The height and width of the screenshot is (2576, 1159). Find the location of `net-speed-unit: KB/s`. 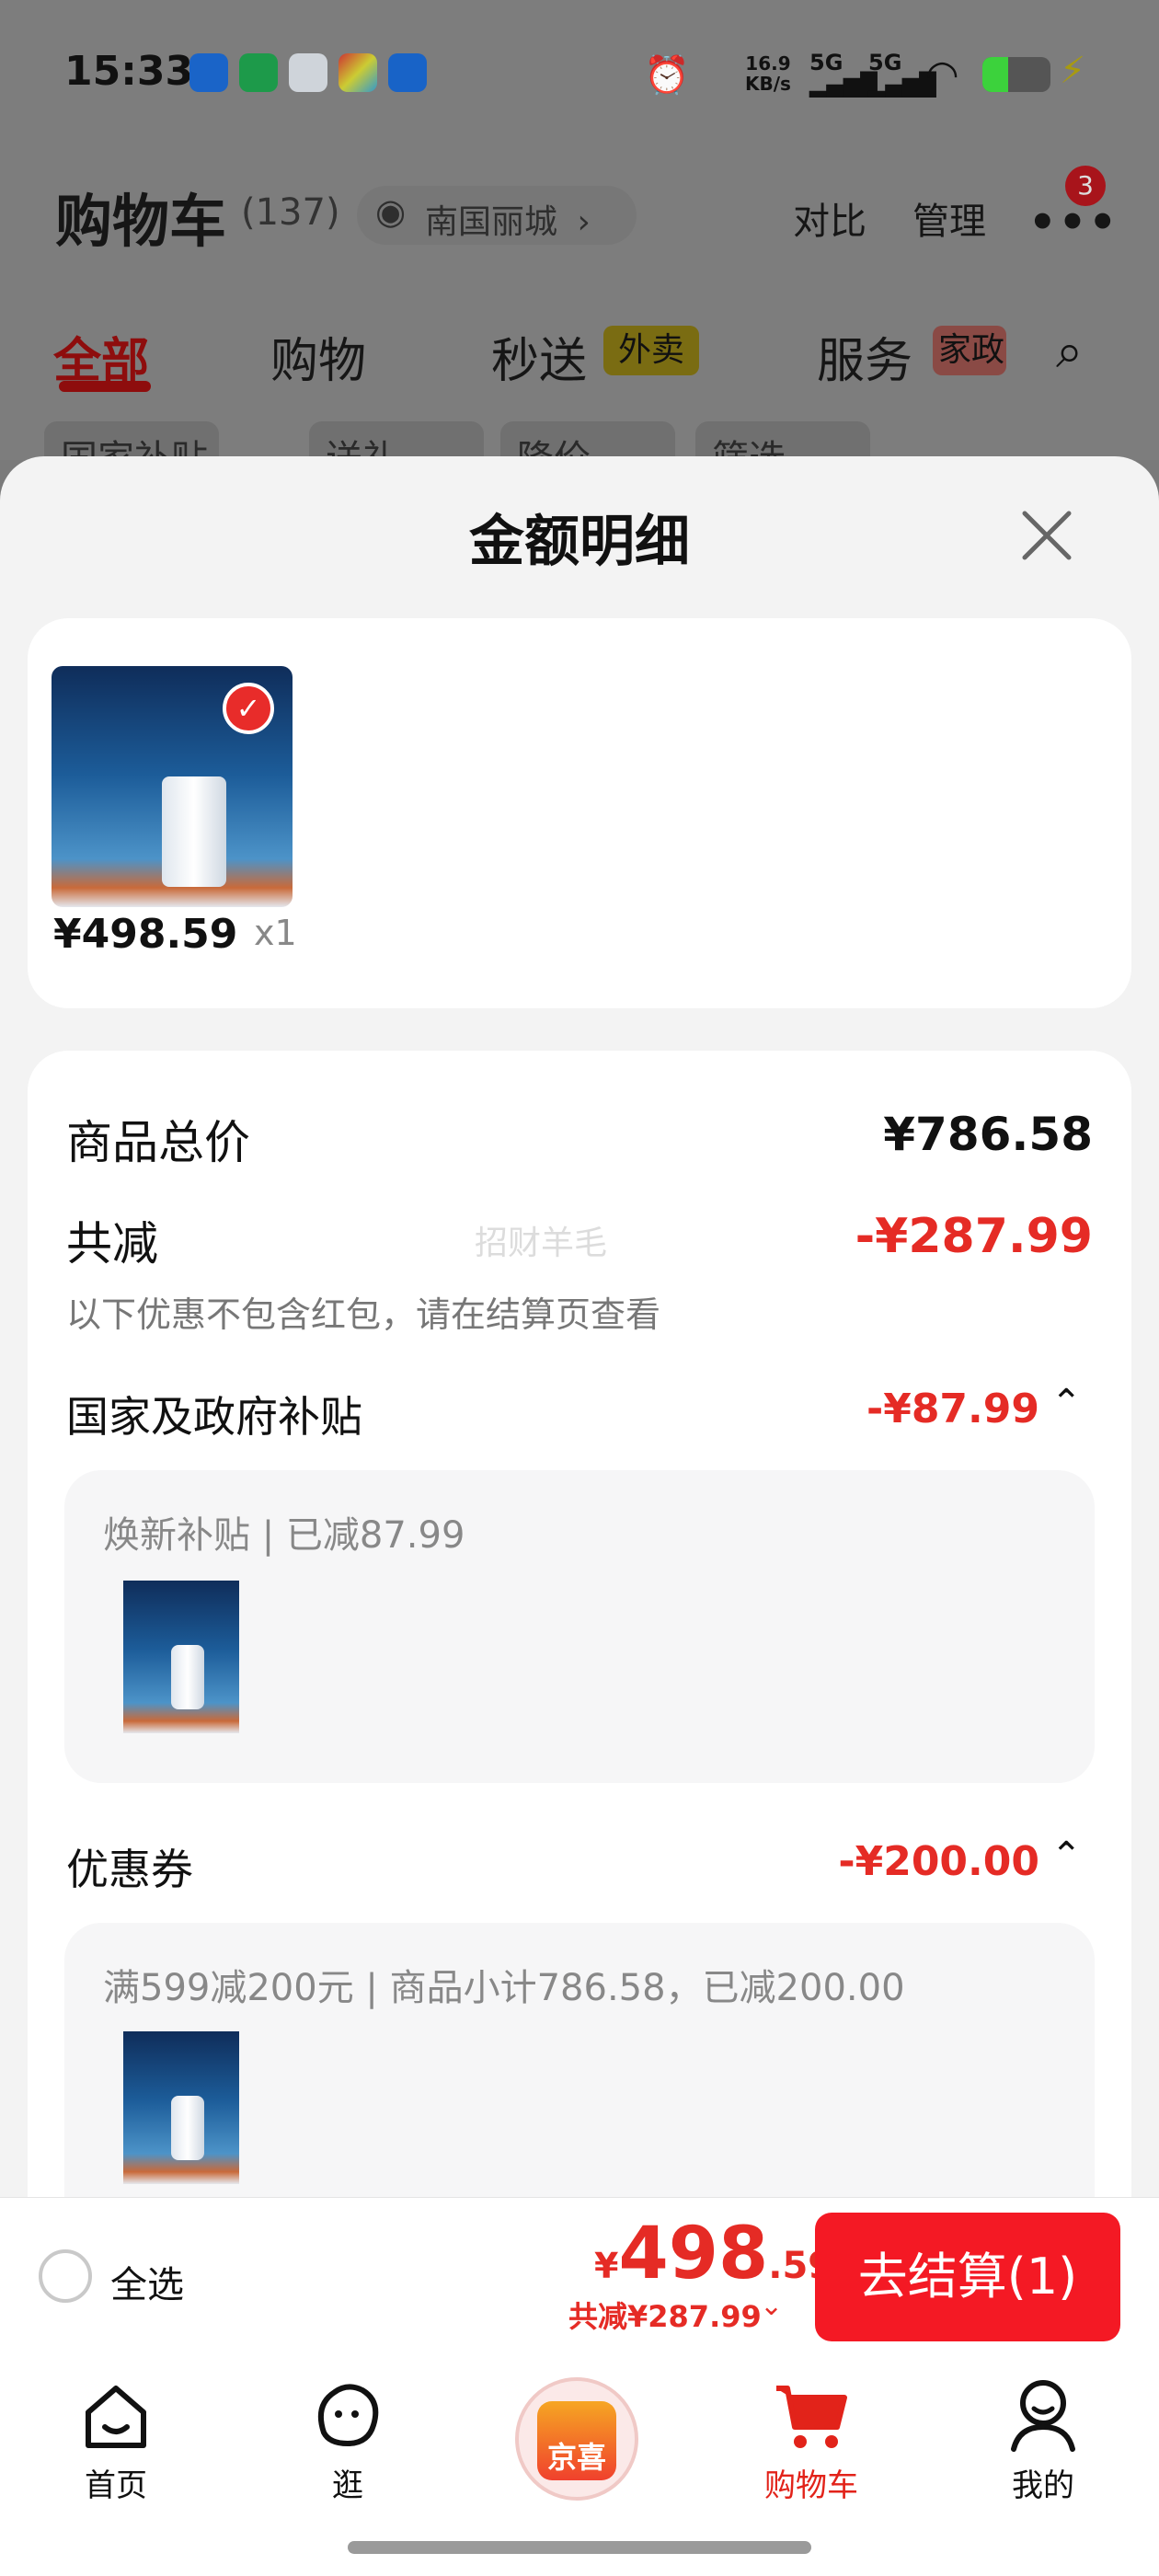

net-speed-unit: KB/s is located at coordinates (768, 84).